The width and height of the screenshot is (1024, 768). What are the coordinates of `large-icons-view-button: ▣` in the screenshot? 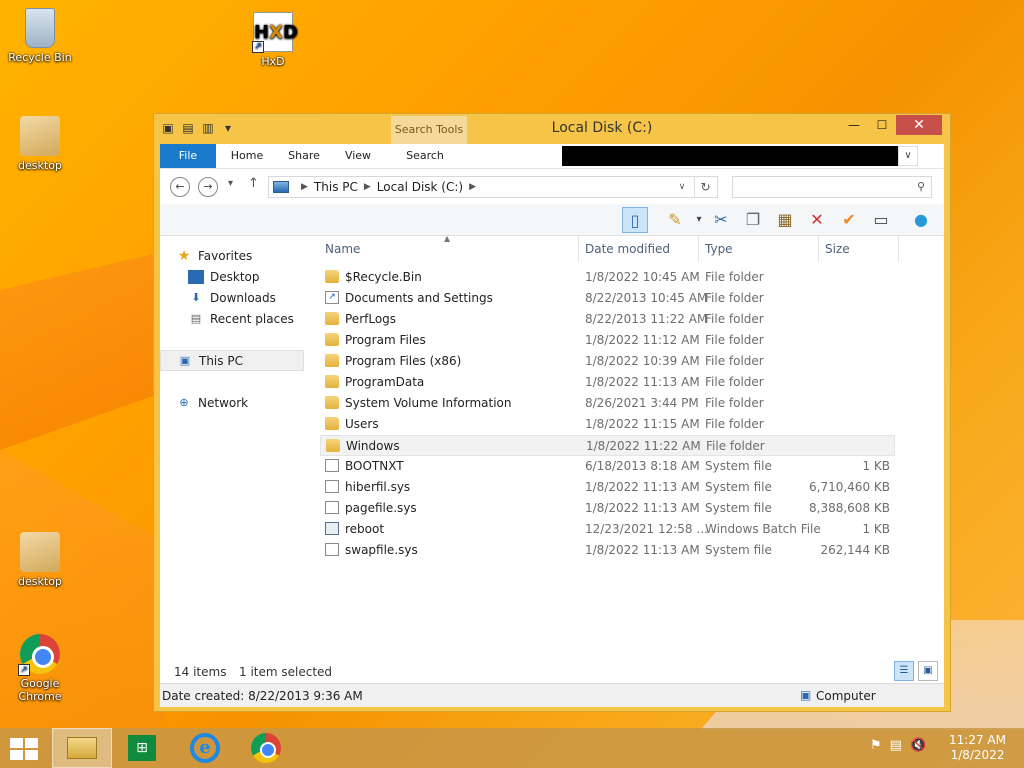 It's located at (928, 671).